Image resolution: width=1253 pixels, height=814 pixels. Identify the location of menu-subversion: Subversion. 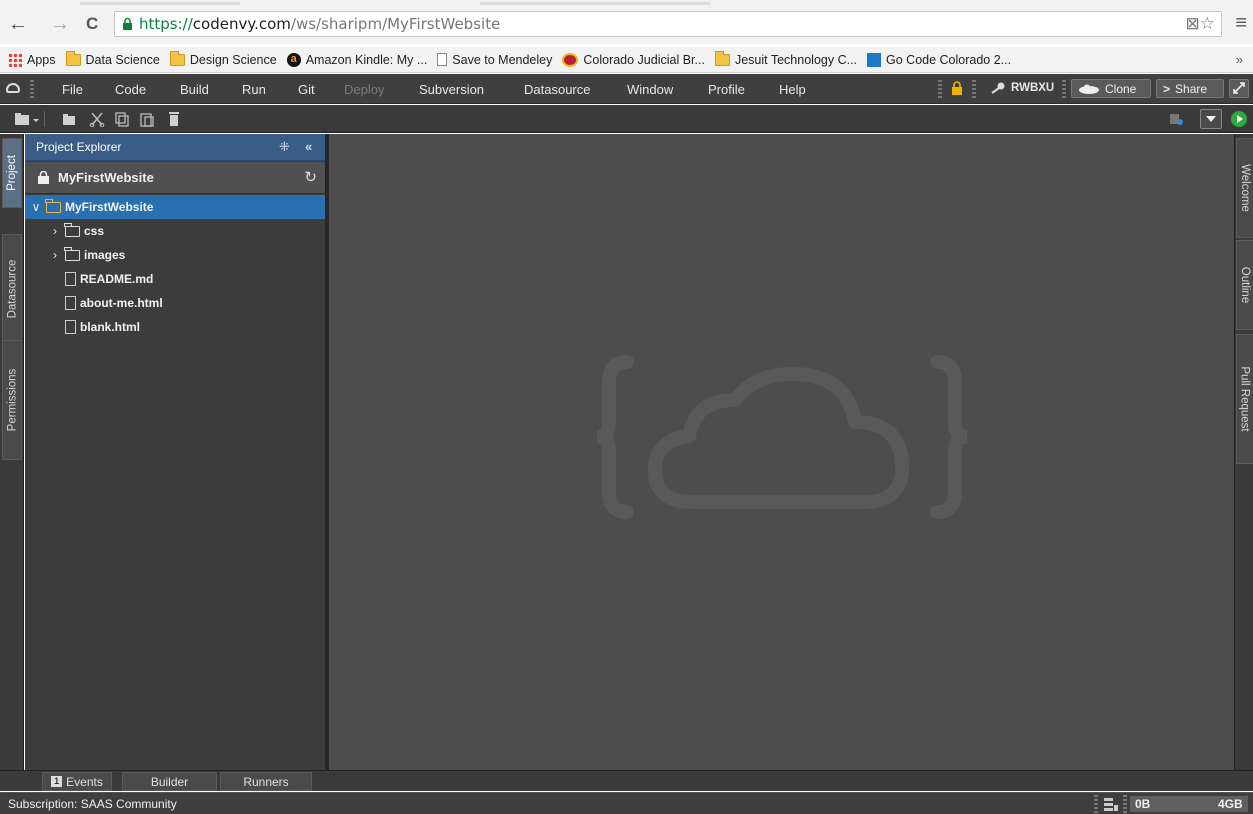
(451, 89).